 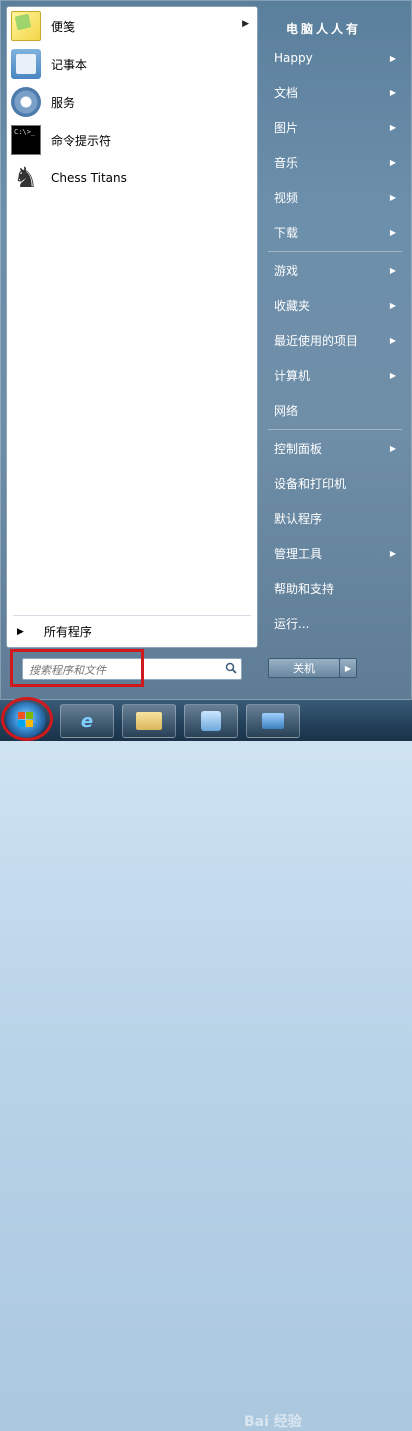 I want to click on menu-label: Happy, so click(x=293, y=58).